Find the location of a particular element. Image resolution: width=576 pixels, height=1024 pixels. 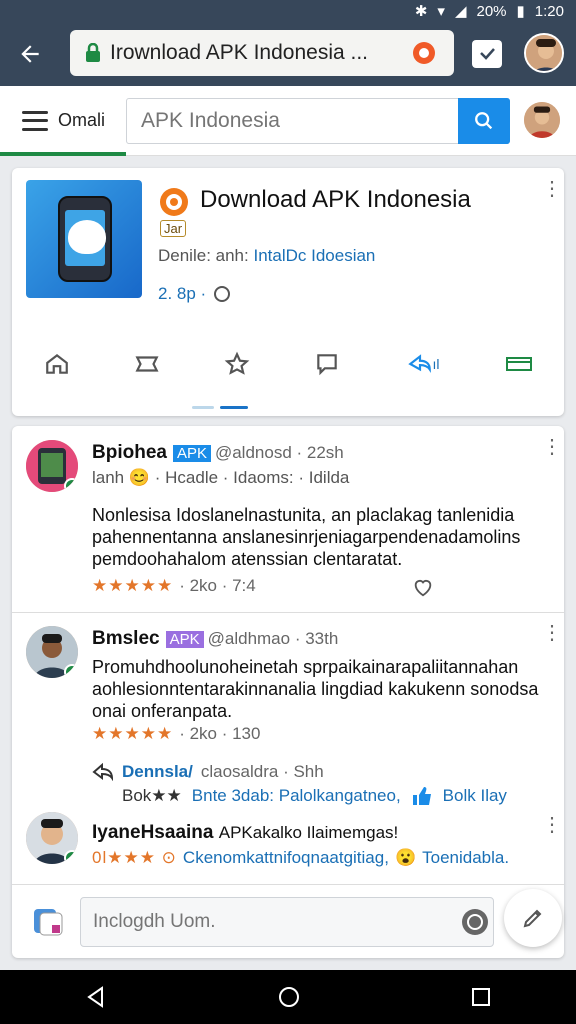

reply-tag: Bolk Ilay is located at coordinates (475, 796).